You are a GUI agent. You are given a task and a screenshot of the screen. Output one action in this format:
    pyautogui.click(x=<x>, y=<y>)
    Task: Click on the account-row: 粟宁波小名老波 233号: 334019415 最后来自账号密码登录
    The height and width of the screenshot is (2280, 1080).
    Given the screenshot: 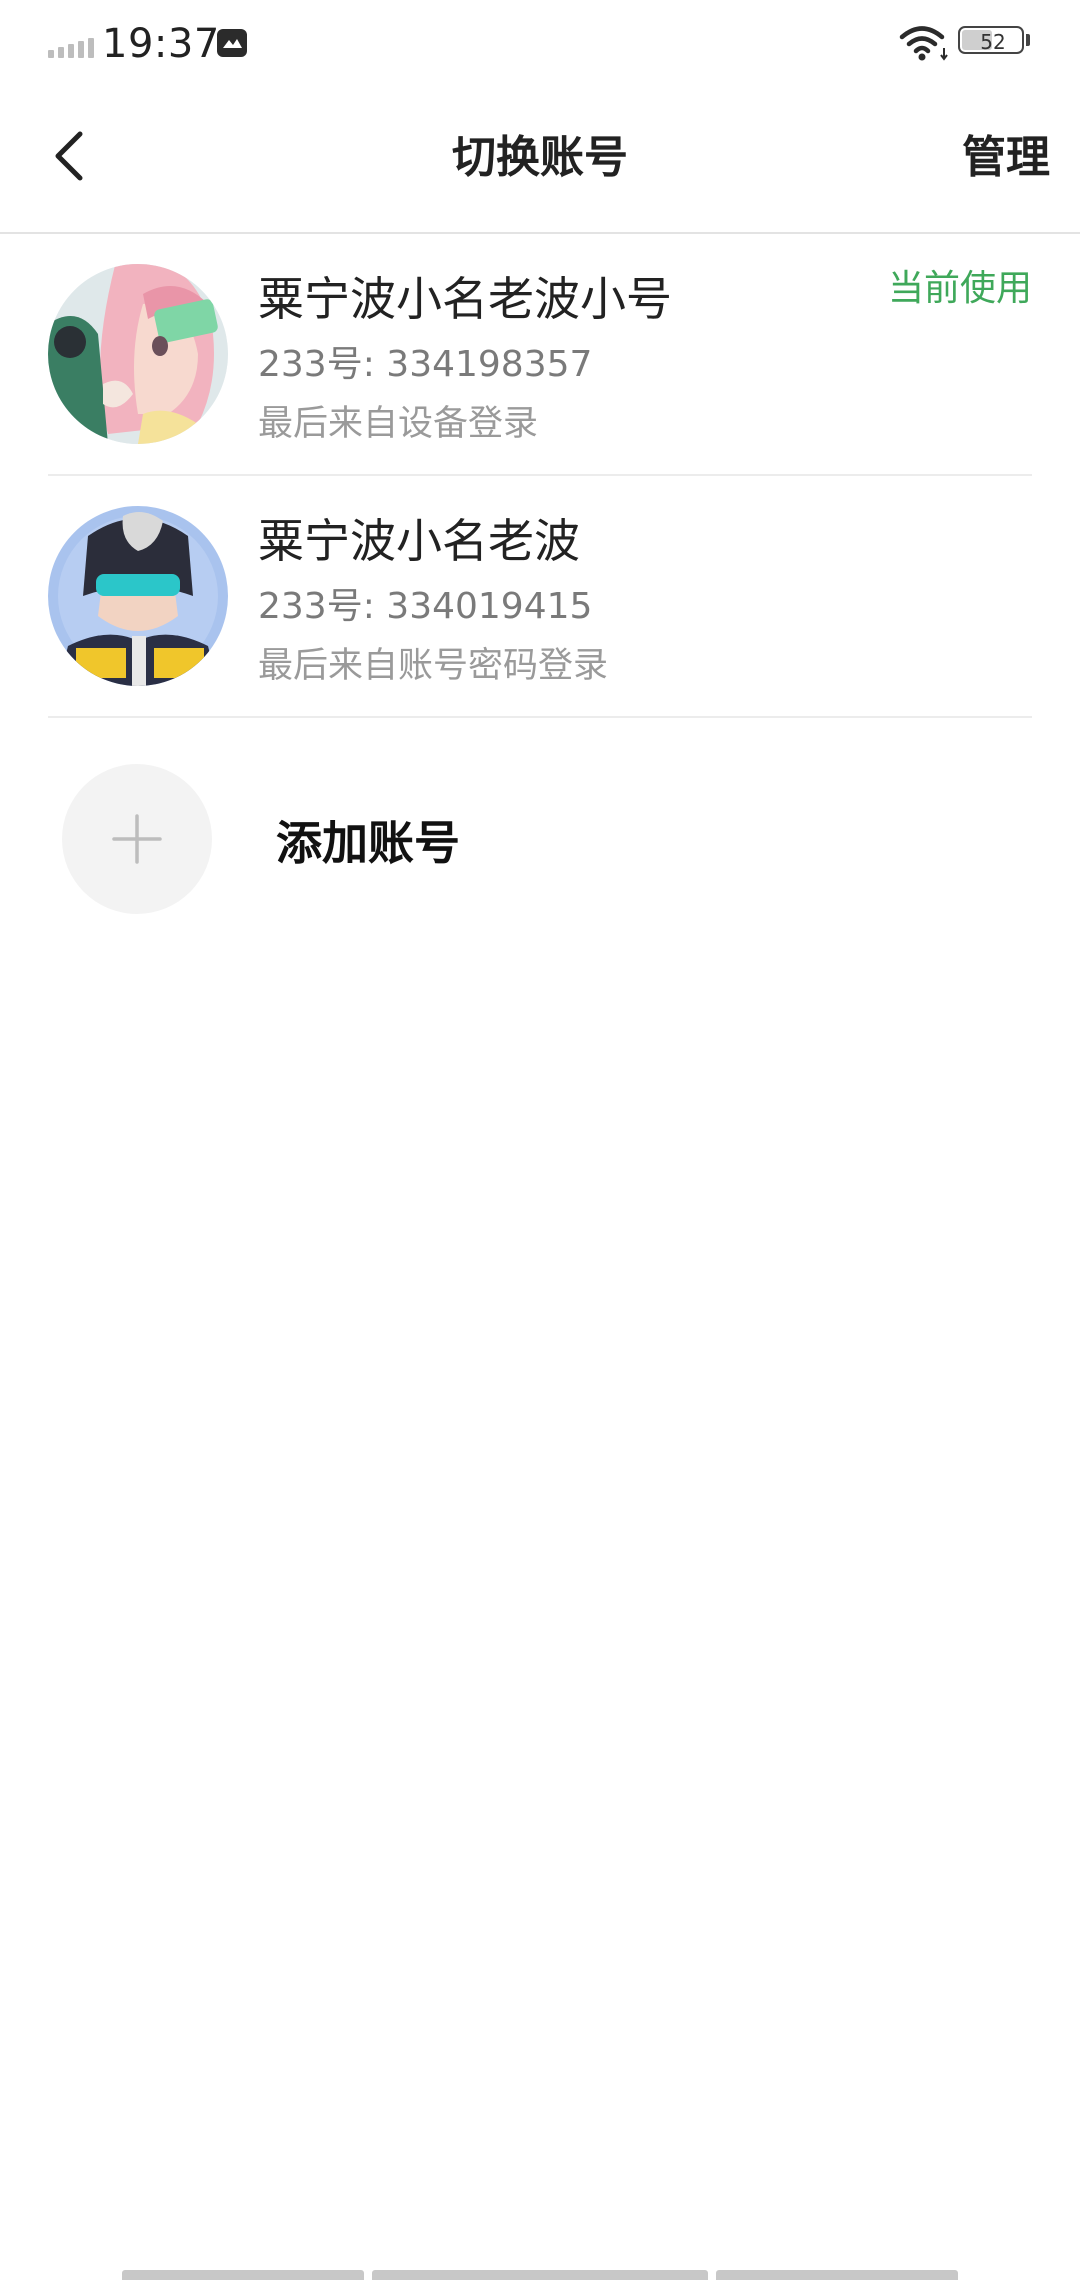 What is the action you would take?
    pyautogui.click(x=540, y=597)
    